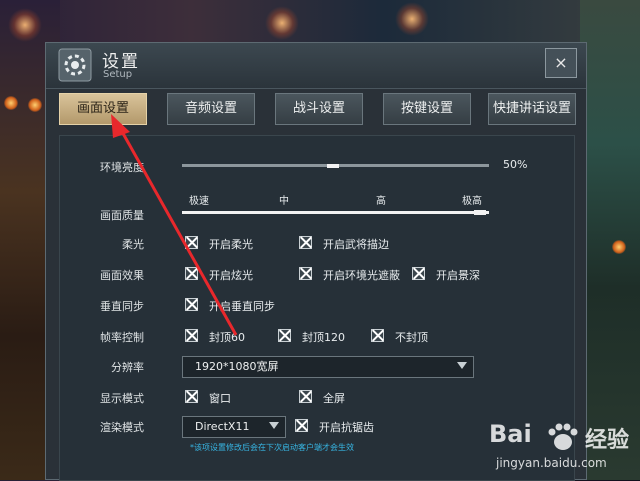  What do you see at coordinates (122, 306) in the screenshot?
I see `vsync-label: 垂直同步` at bounding box center [122, 306].